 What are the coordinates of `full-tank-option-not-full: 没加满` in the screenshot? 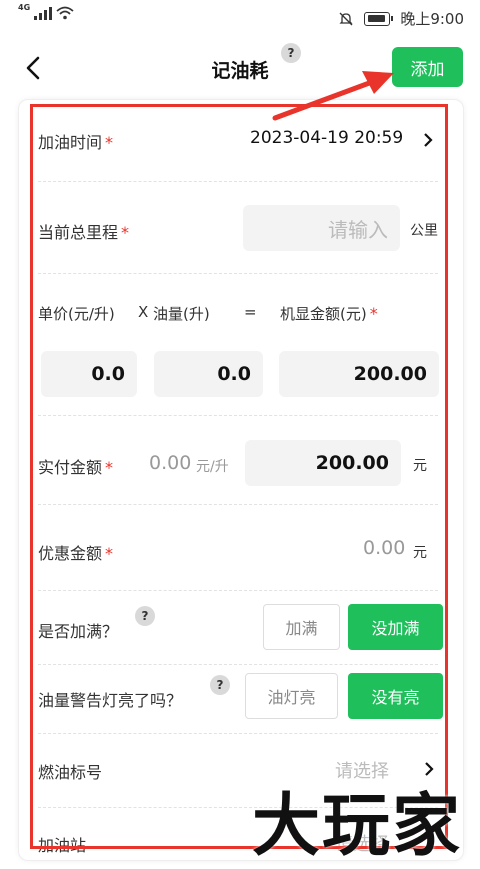 It's located at (395, 627).